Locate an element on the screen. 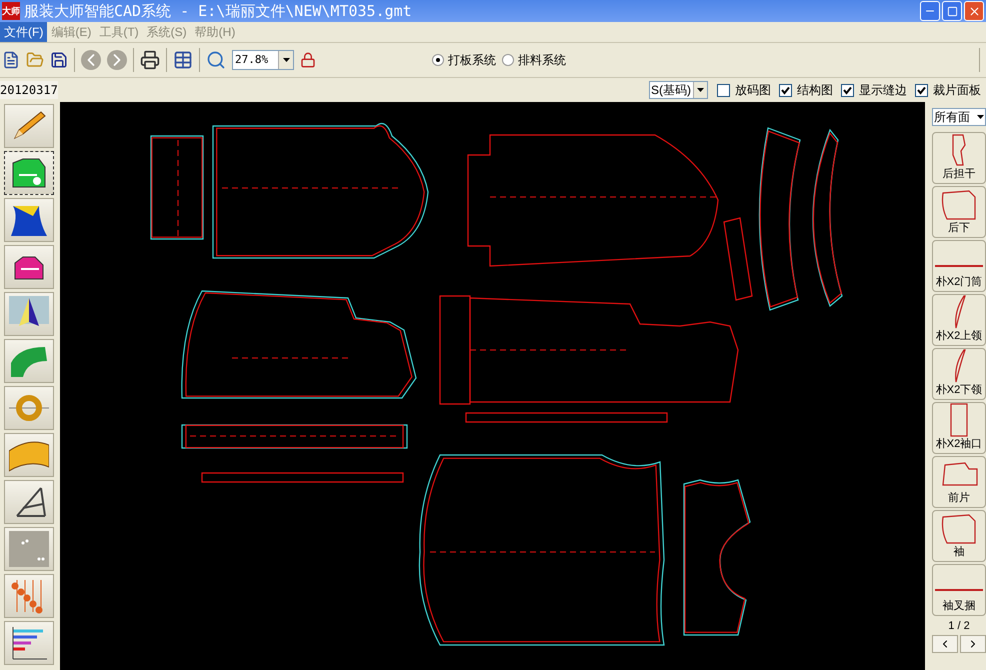  app-logo: 大师 is located at coordinates (11, 11).